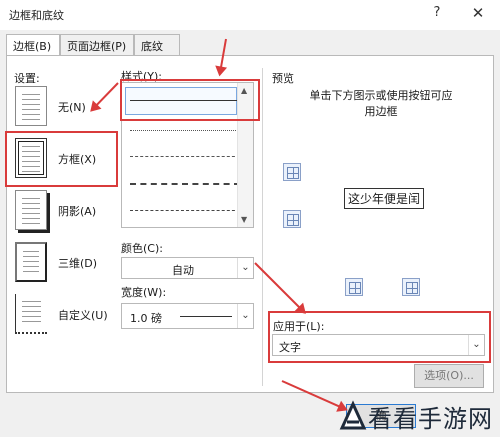  I want to click on width-value: 1.0 磅, so click(146, 318).